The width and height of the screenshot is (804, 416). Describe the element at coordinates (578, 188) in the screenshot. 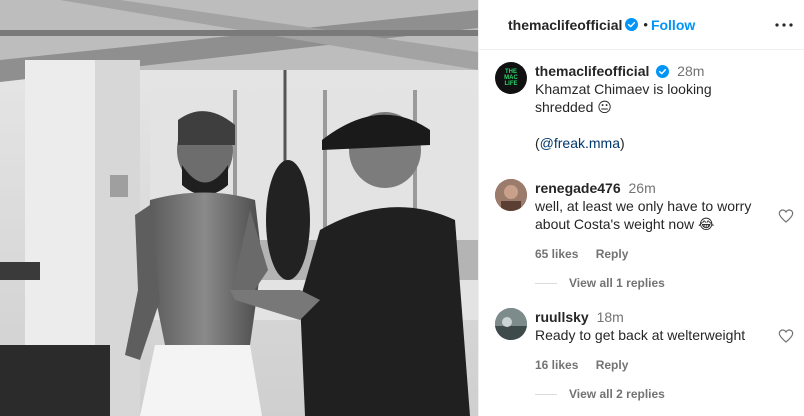

I see `comment-username: renegade476` at that location.